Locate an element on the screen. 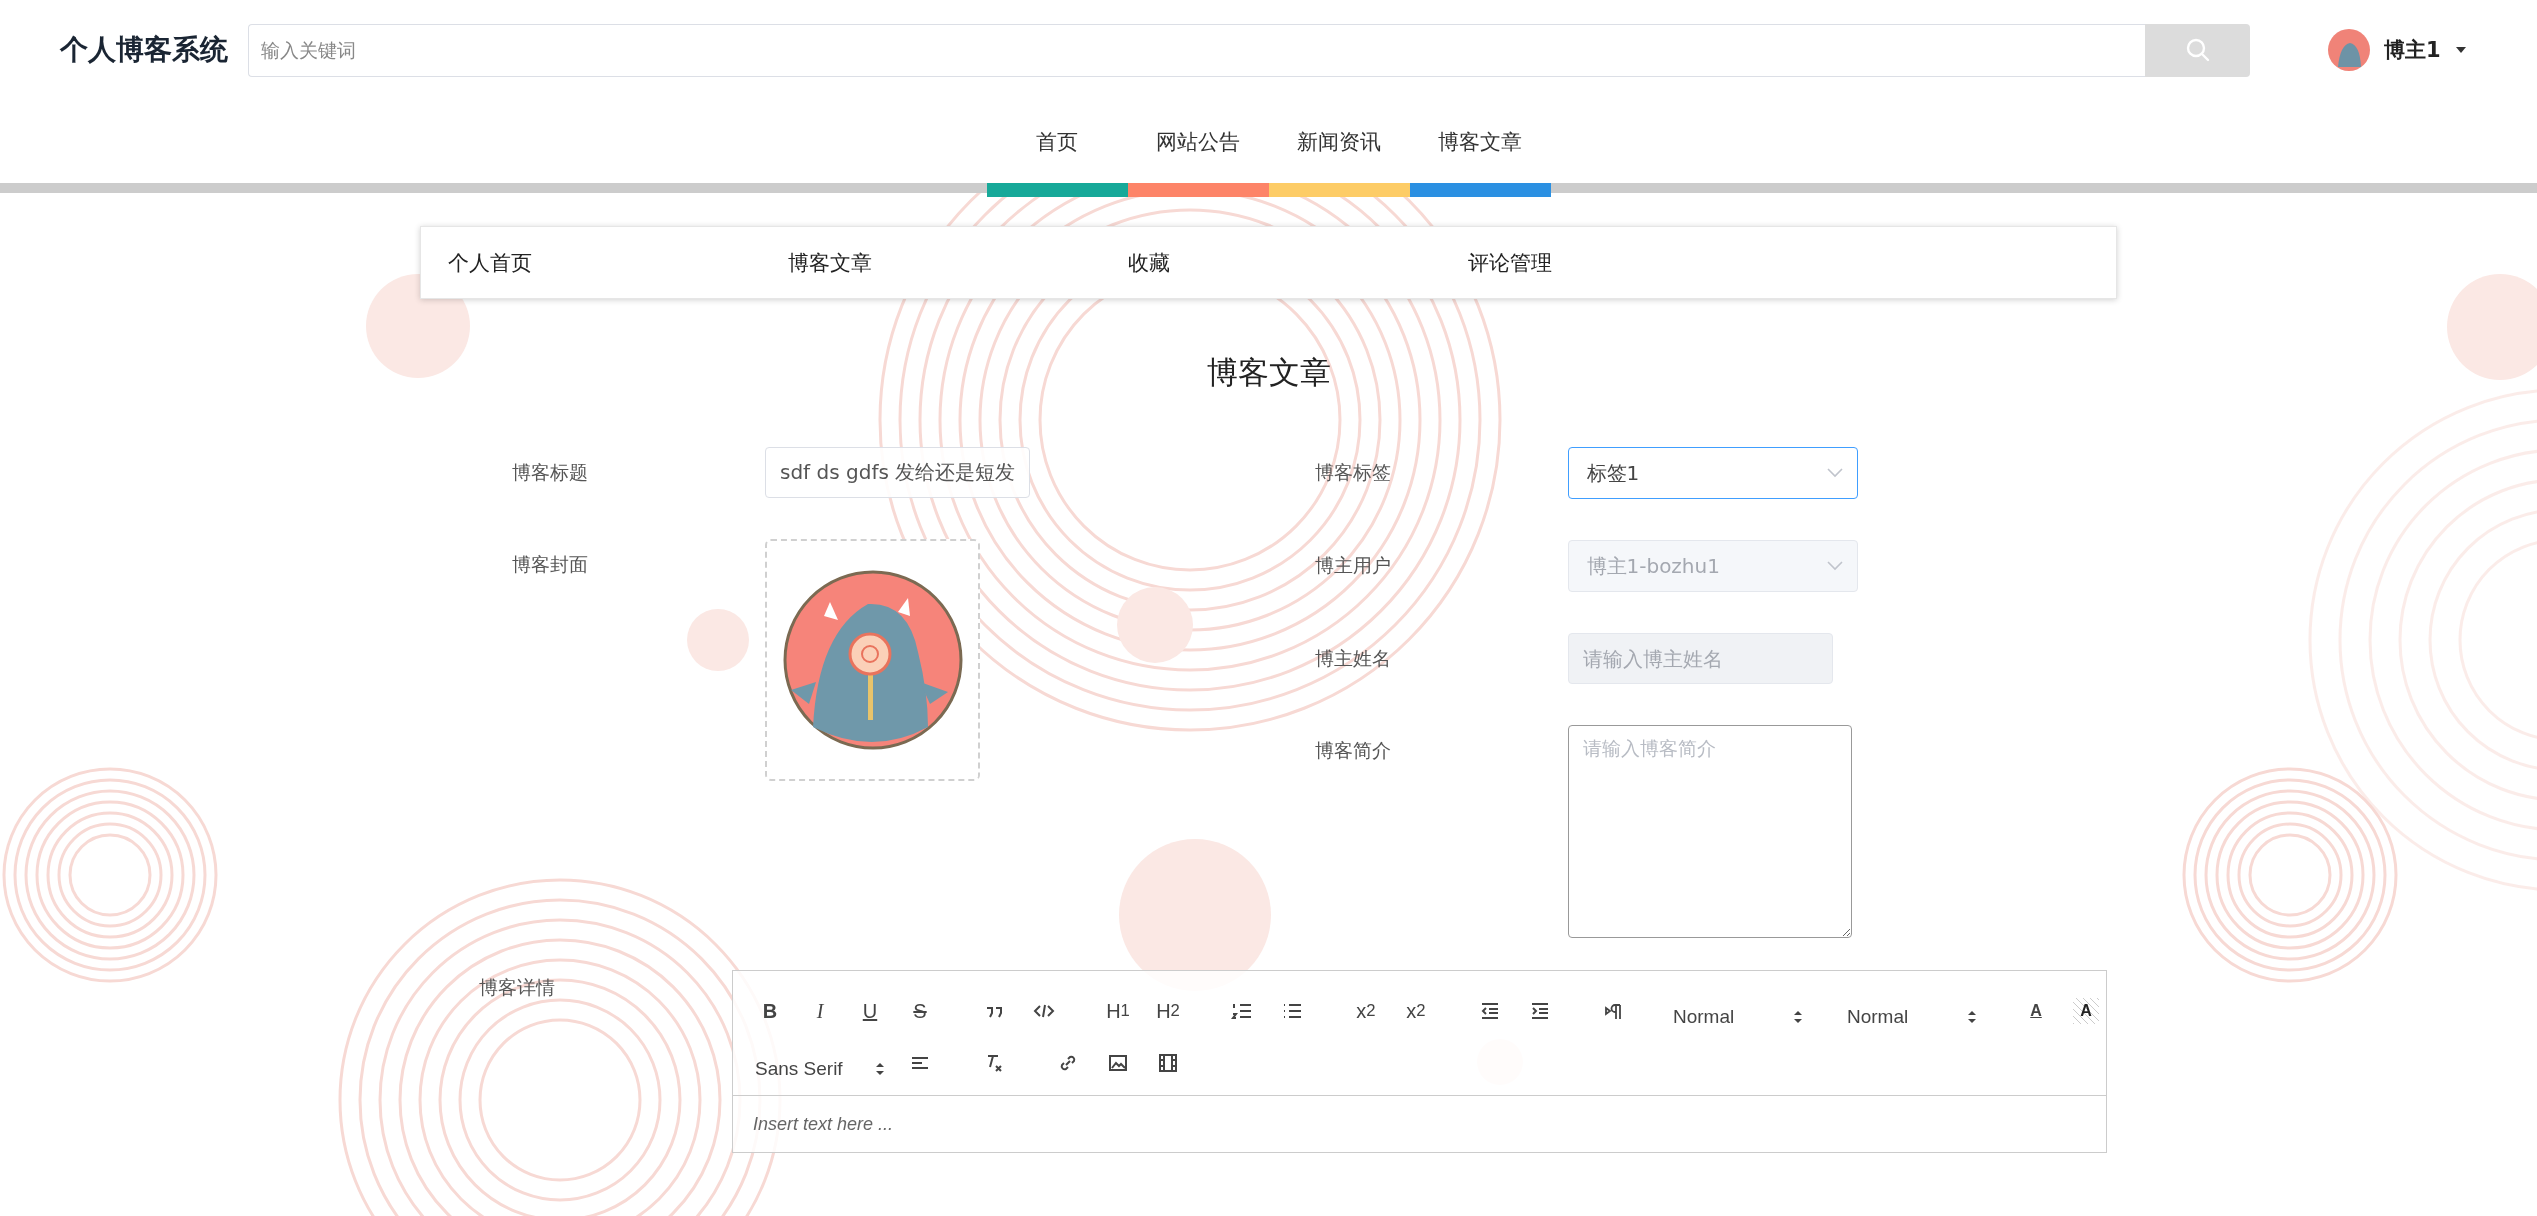 The width and height of the screenshot is (2537, 1216). field-label: 博客标签 is located at coordinates (1353, 472).